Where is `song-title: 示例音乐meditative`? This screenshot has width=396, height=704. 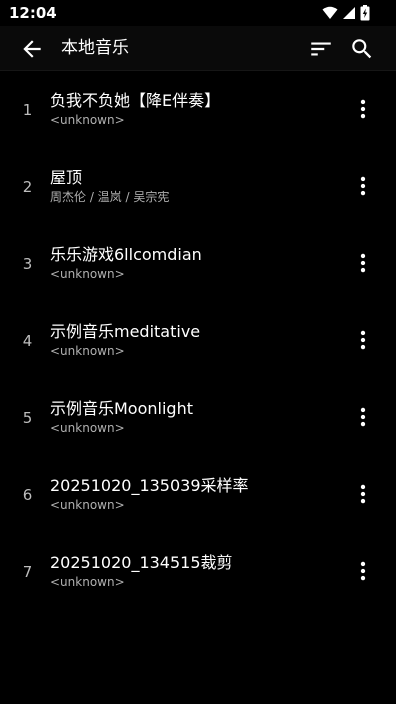 song-title: 示例音乐meditative is located at coordinates (125, 331).